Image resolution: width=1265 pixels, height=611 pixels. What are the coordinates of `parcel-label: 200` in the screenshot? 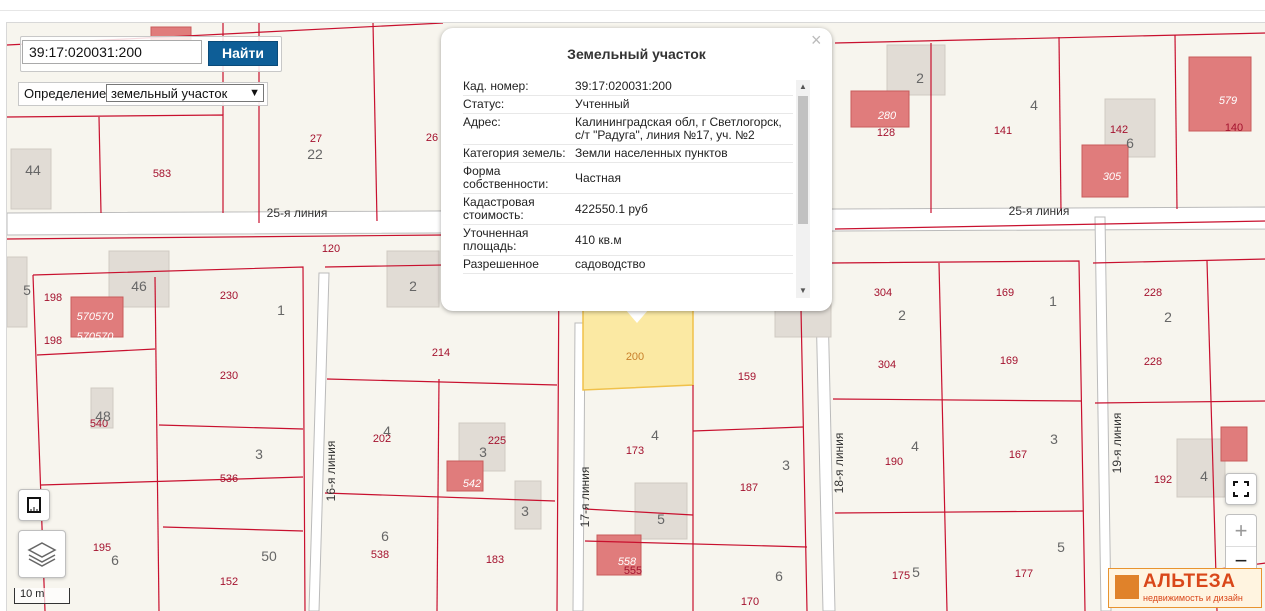 It's located at (635, 357).